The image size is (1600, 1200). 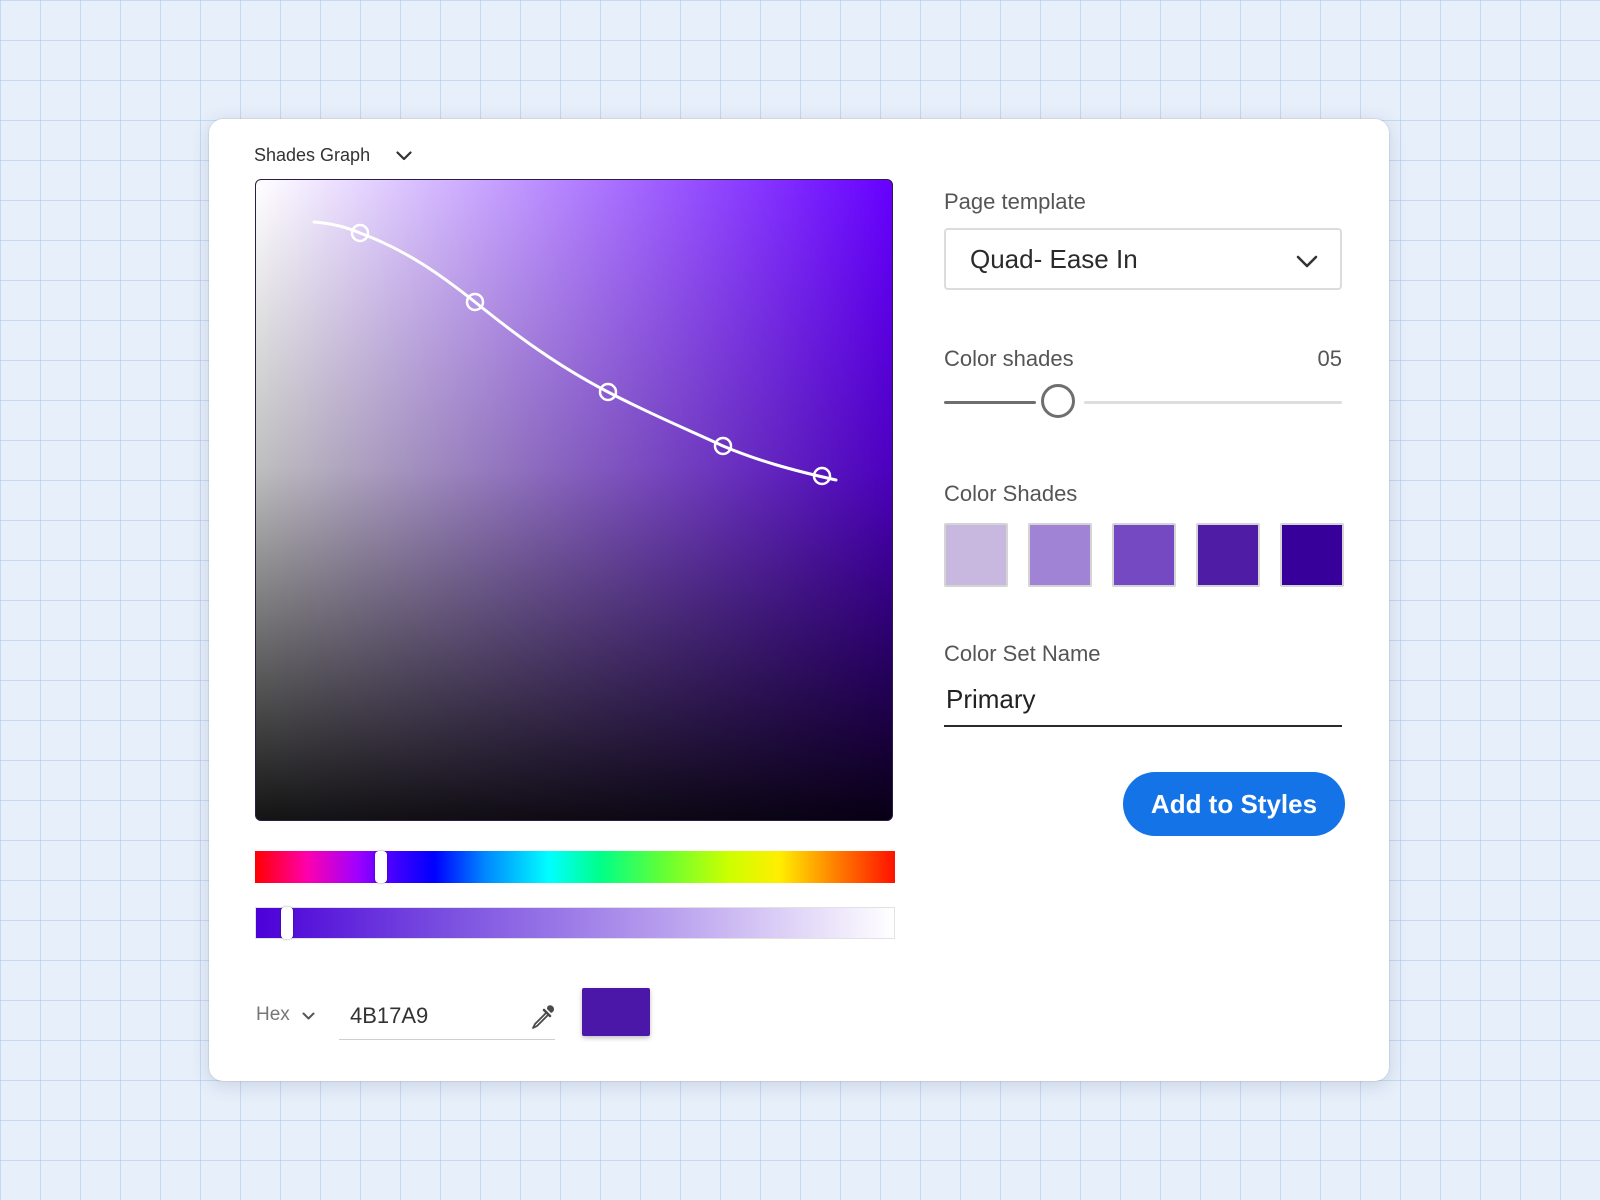 What do you see at coordinates (435, 1016) in the screenshot?
I see `hex-input` at bounding box center [435, 1016].